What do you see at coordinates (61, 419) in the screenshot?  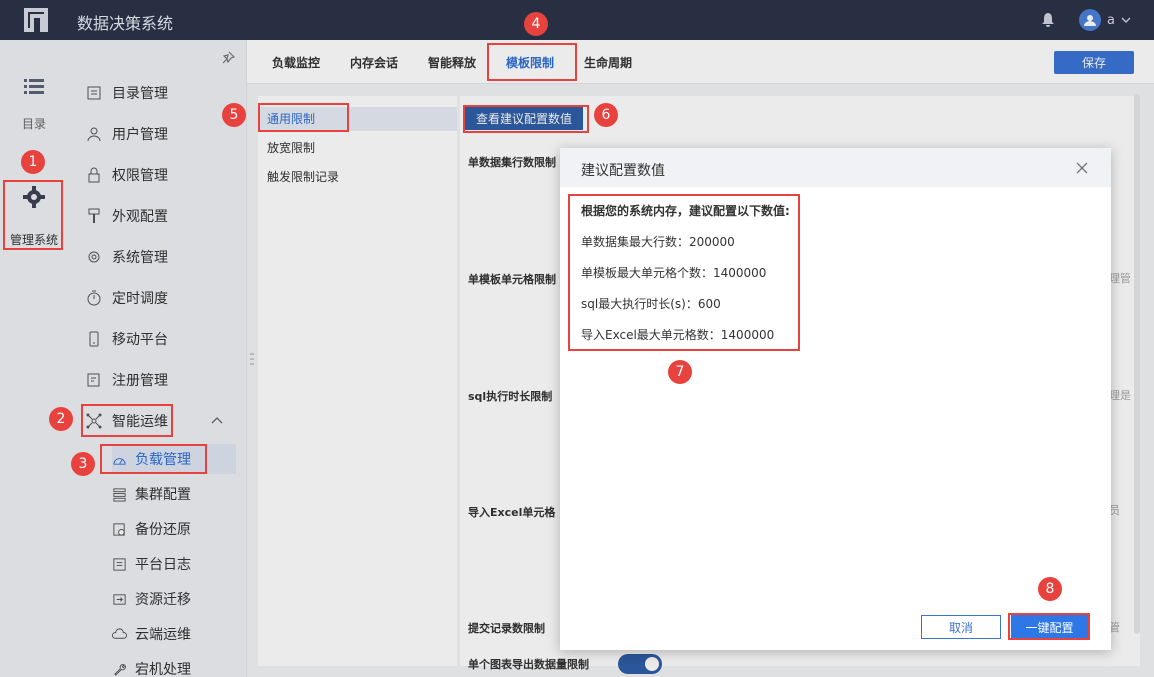 I see `step-marker: 2` at bounding box center [61, 419].